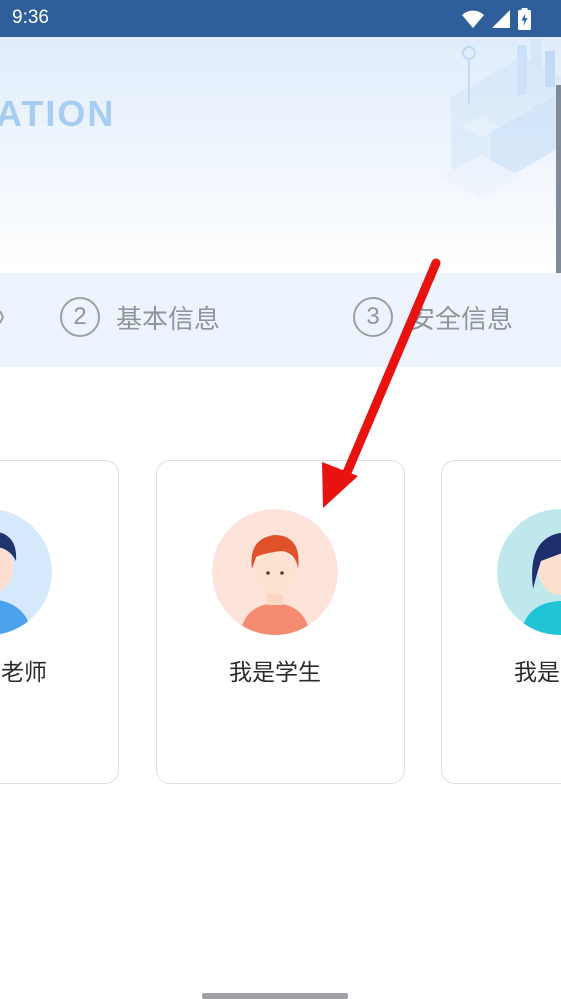 The image size is (561, 999). I want to click on step-number: 3, so click(373, 317).